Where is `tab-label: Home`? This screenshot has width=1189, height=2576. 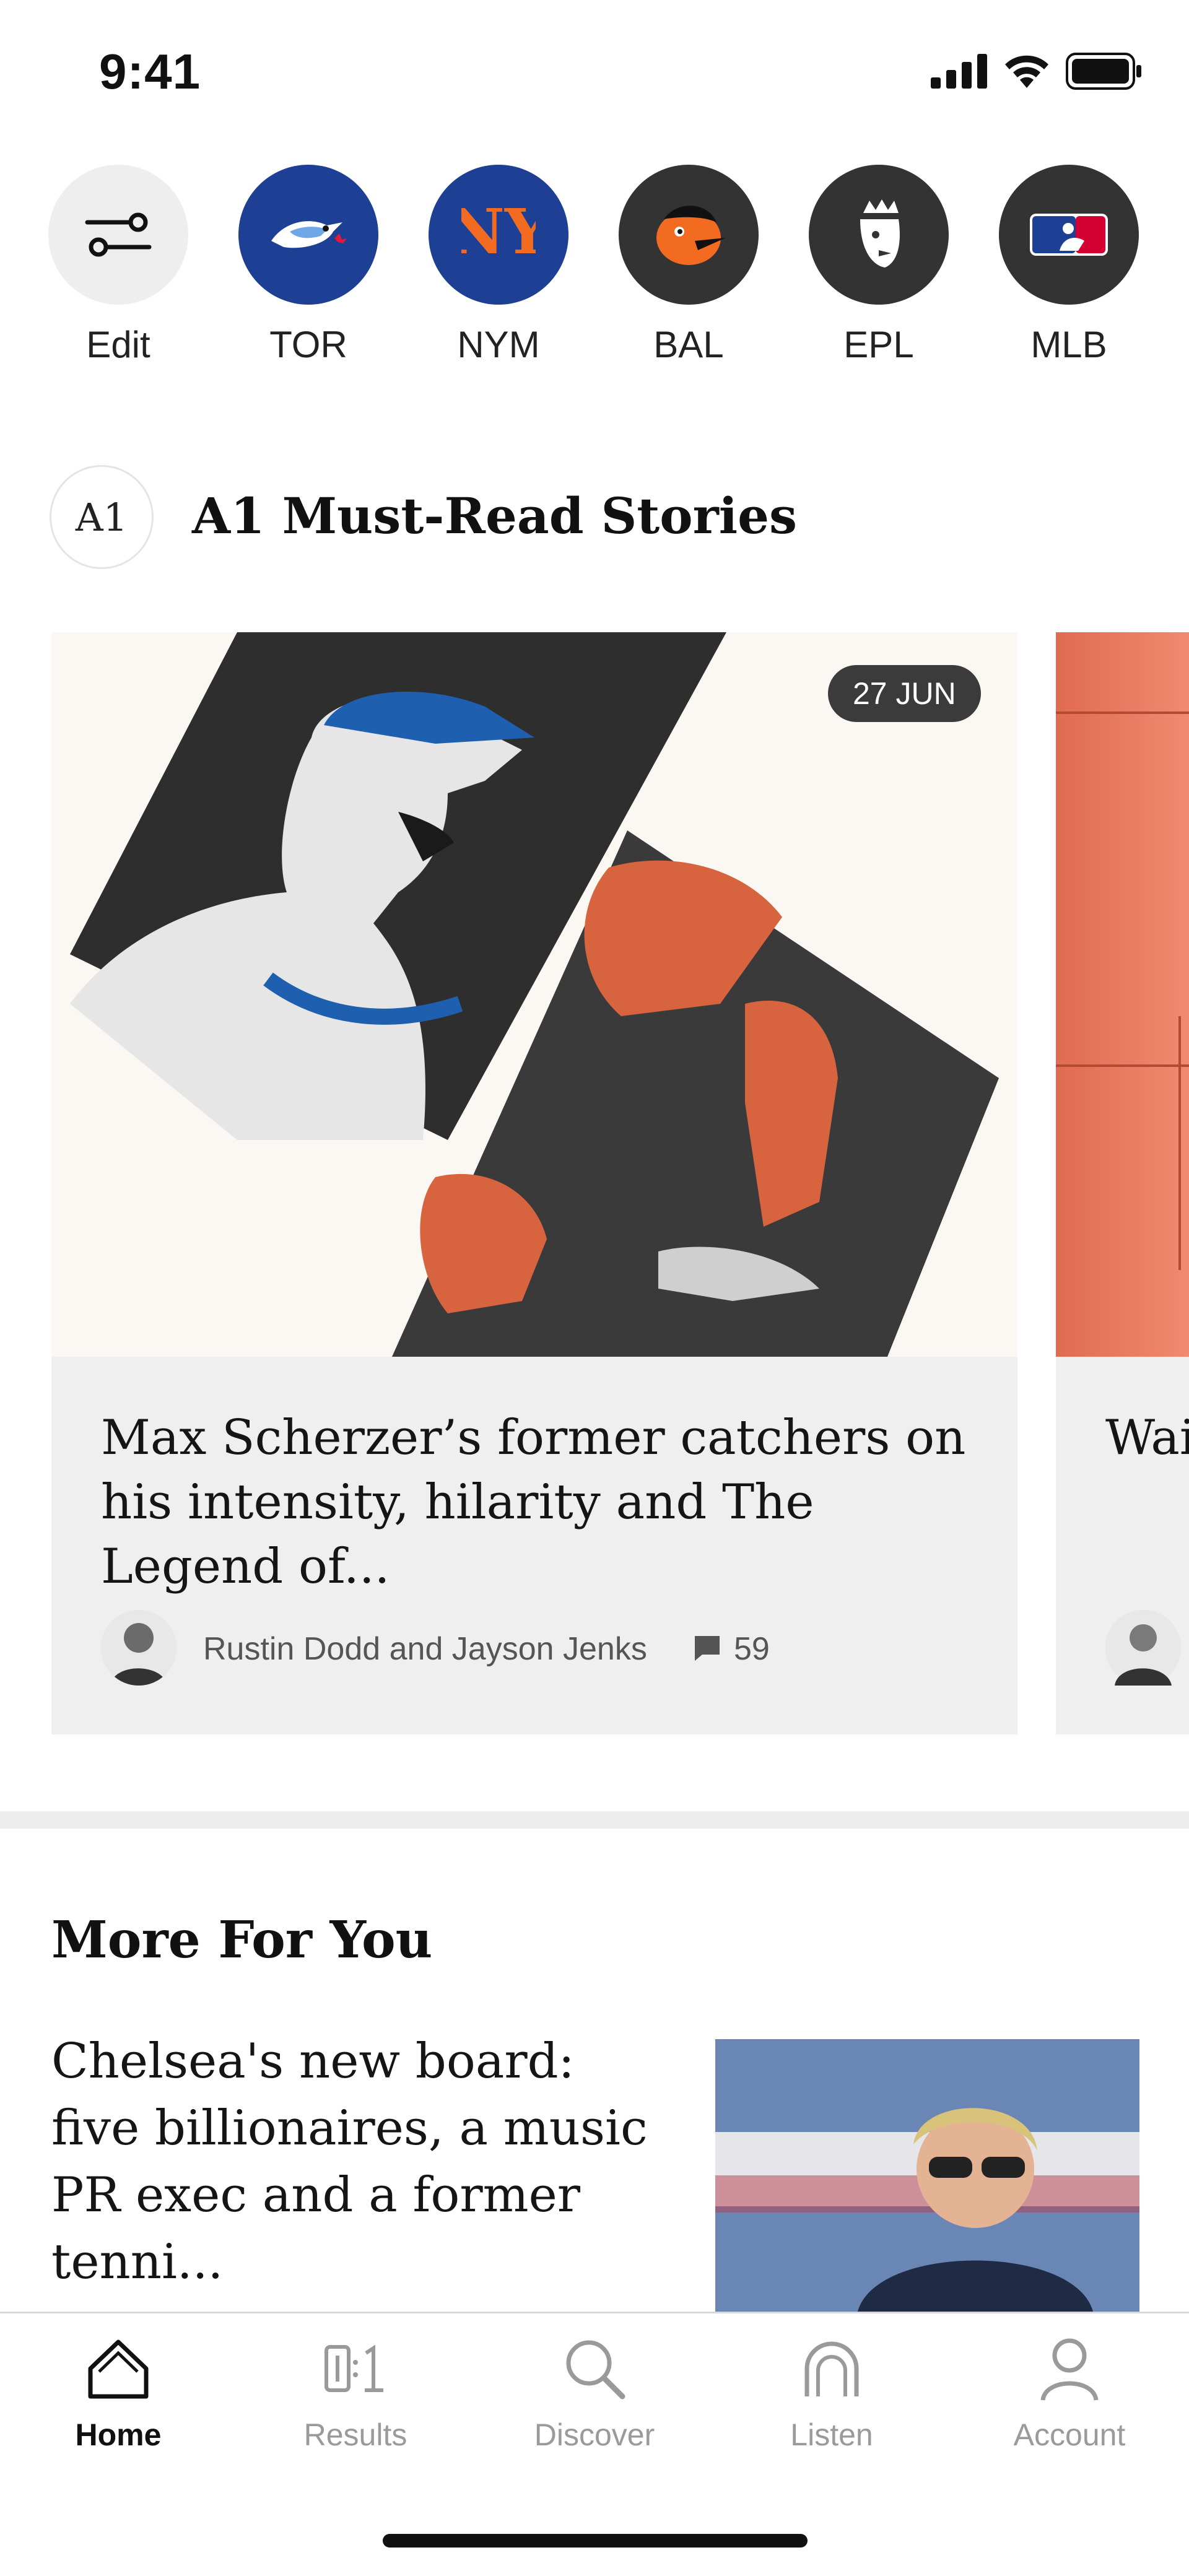
tab-label: Home is located at coordinates (118, 2434).